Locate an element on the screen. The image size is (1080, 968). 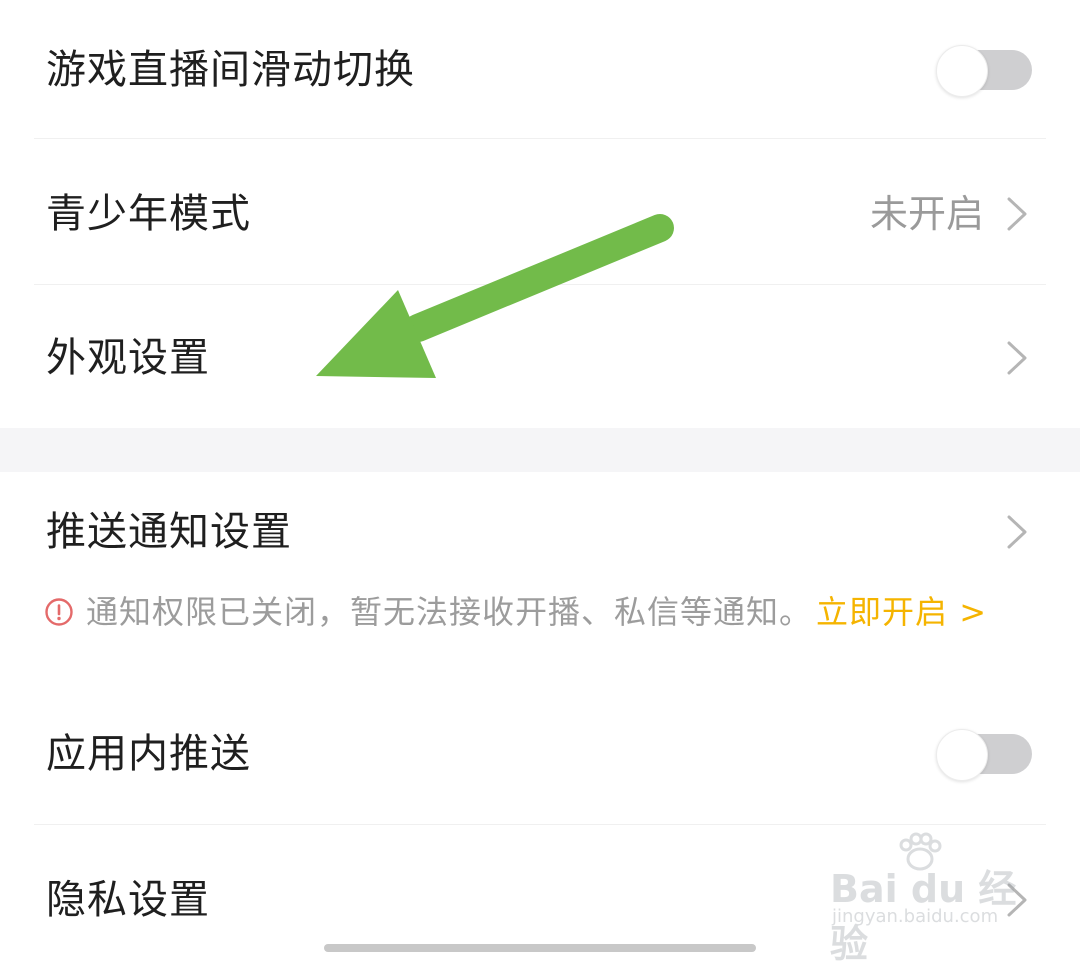
settings-row-game-live-swipe: 游戏直播间滑动切换 is located at coordinates (540, 70).